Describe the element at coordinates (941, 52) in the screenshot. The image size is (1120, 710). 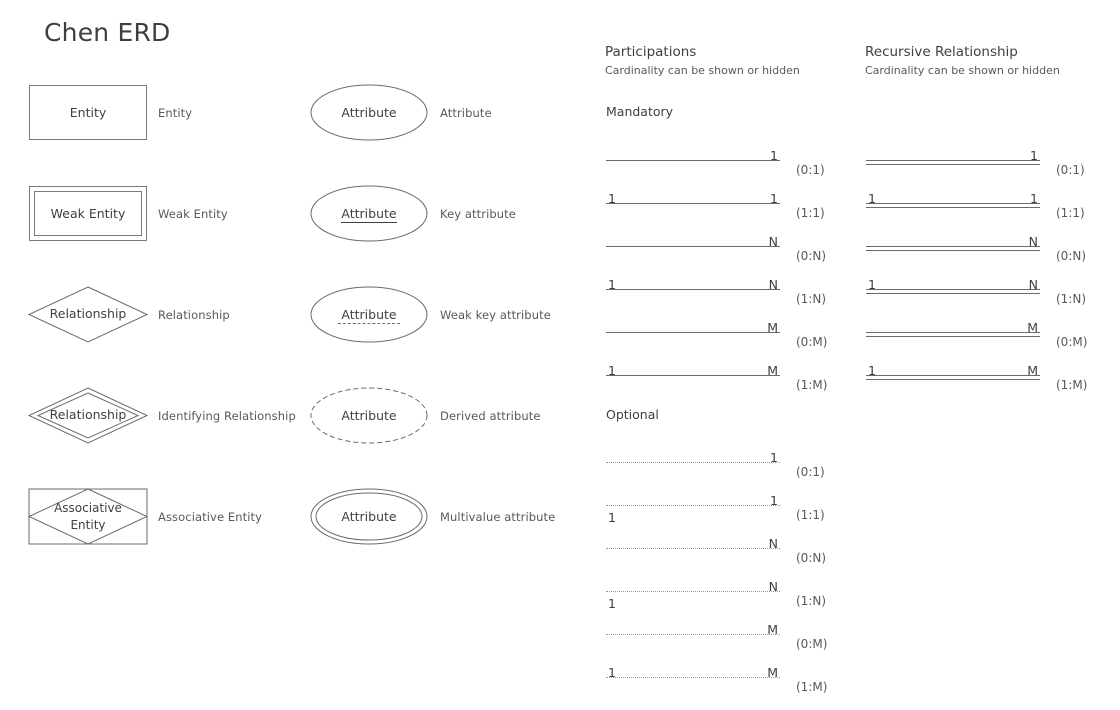
I see `recursive-title: Recursive Relationship` at that location.